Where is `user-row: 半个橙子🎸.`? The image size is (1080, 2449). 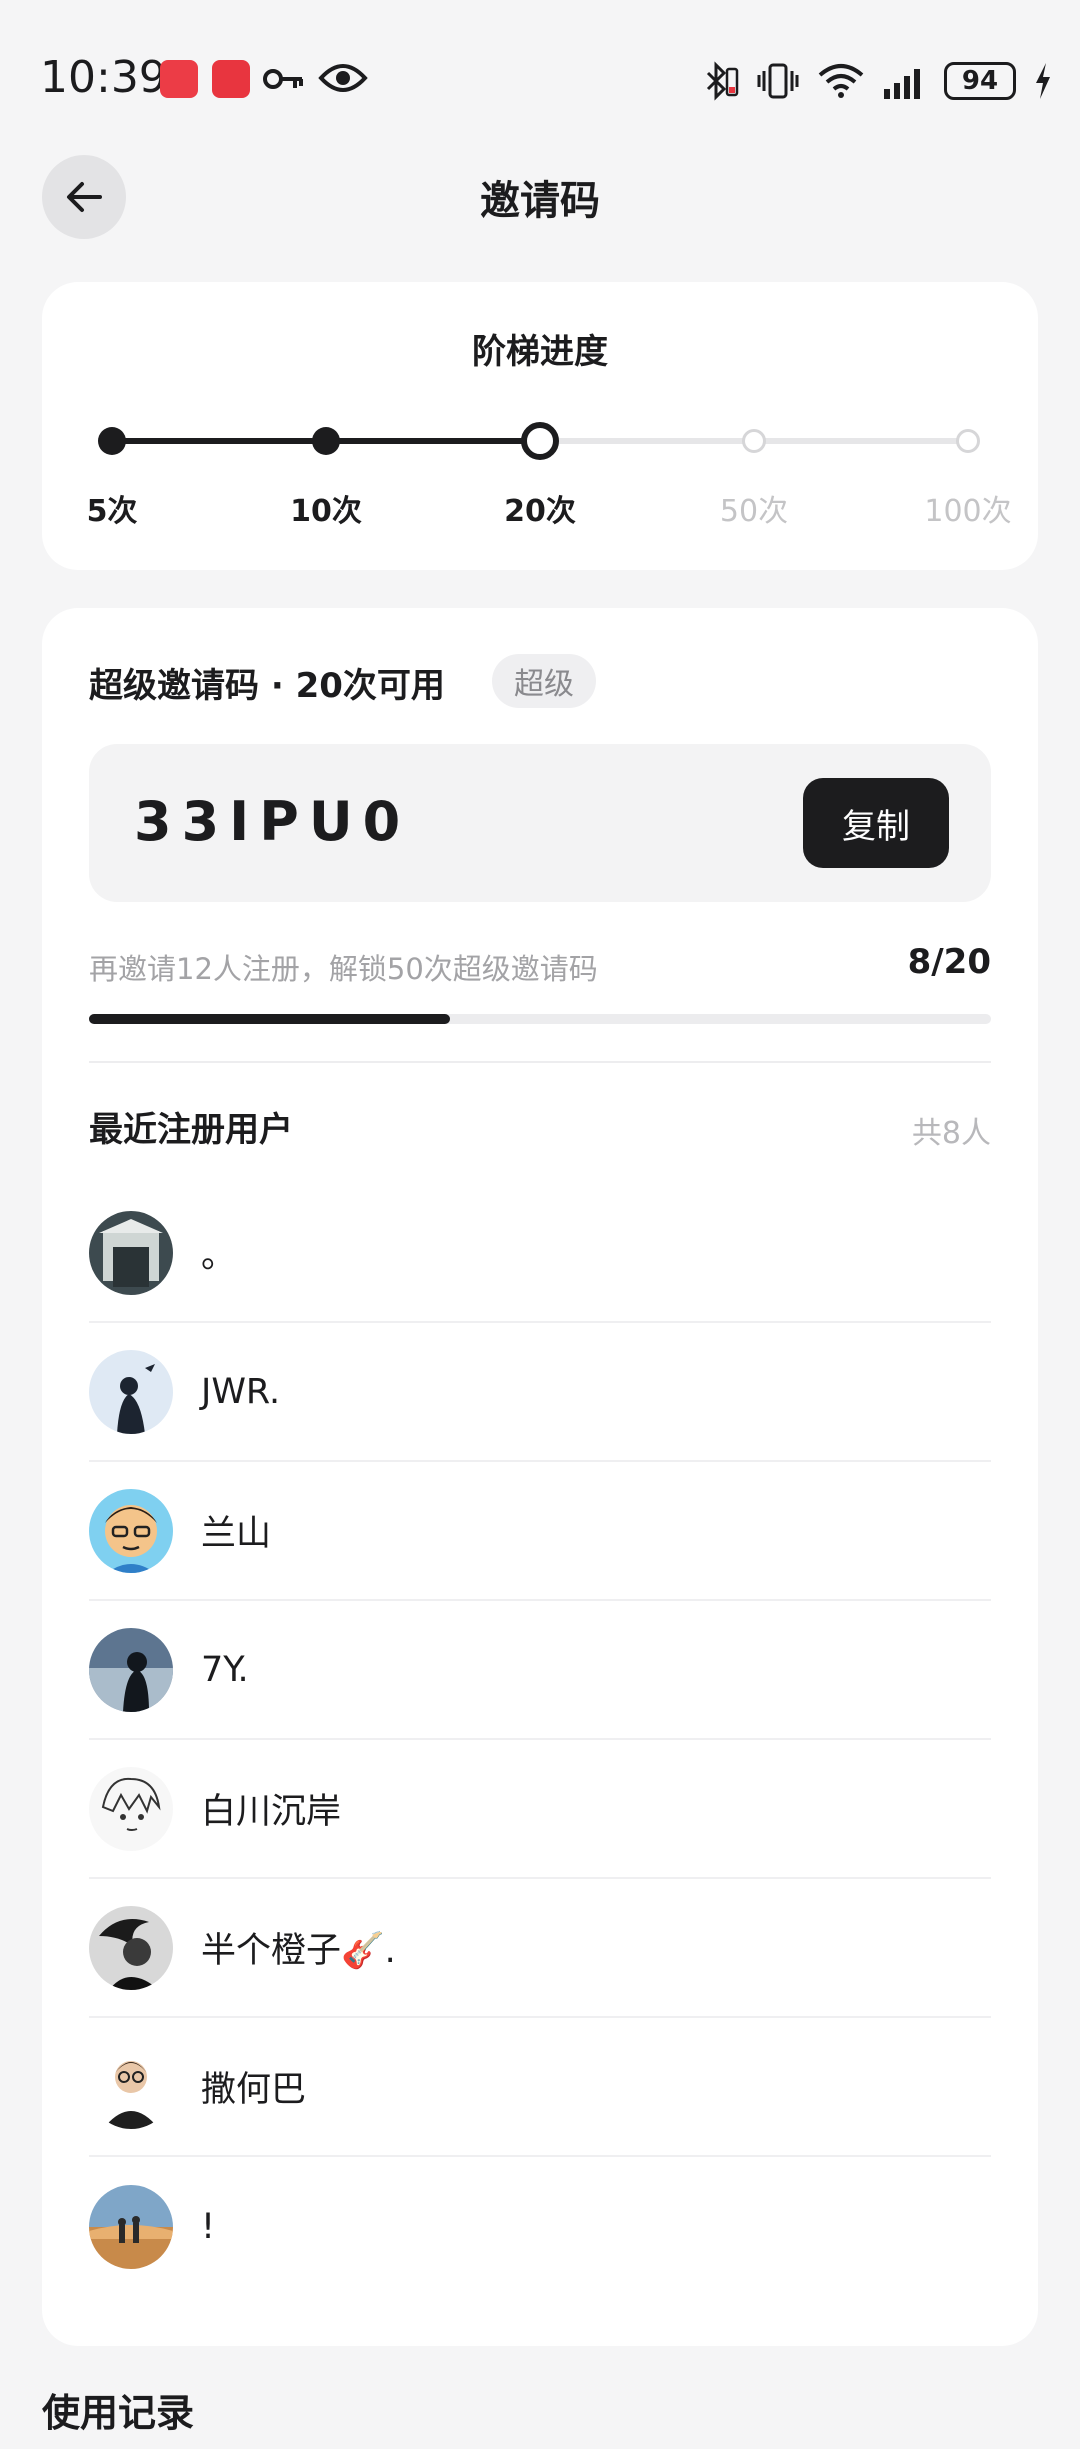
user-row: 半个橙子🎸. is located at coordinates (540, 1948).